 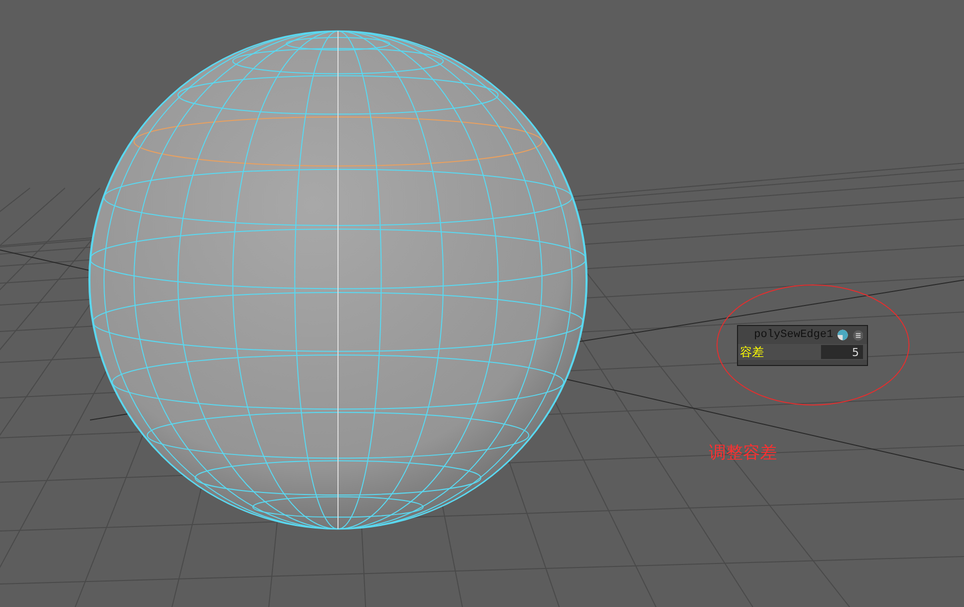 What do you see at coordinates (842, 352) in the screenshot?
I see `value-field: 5` at bounding box center [842, 352].